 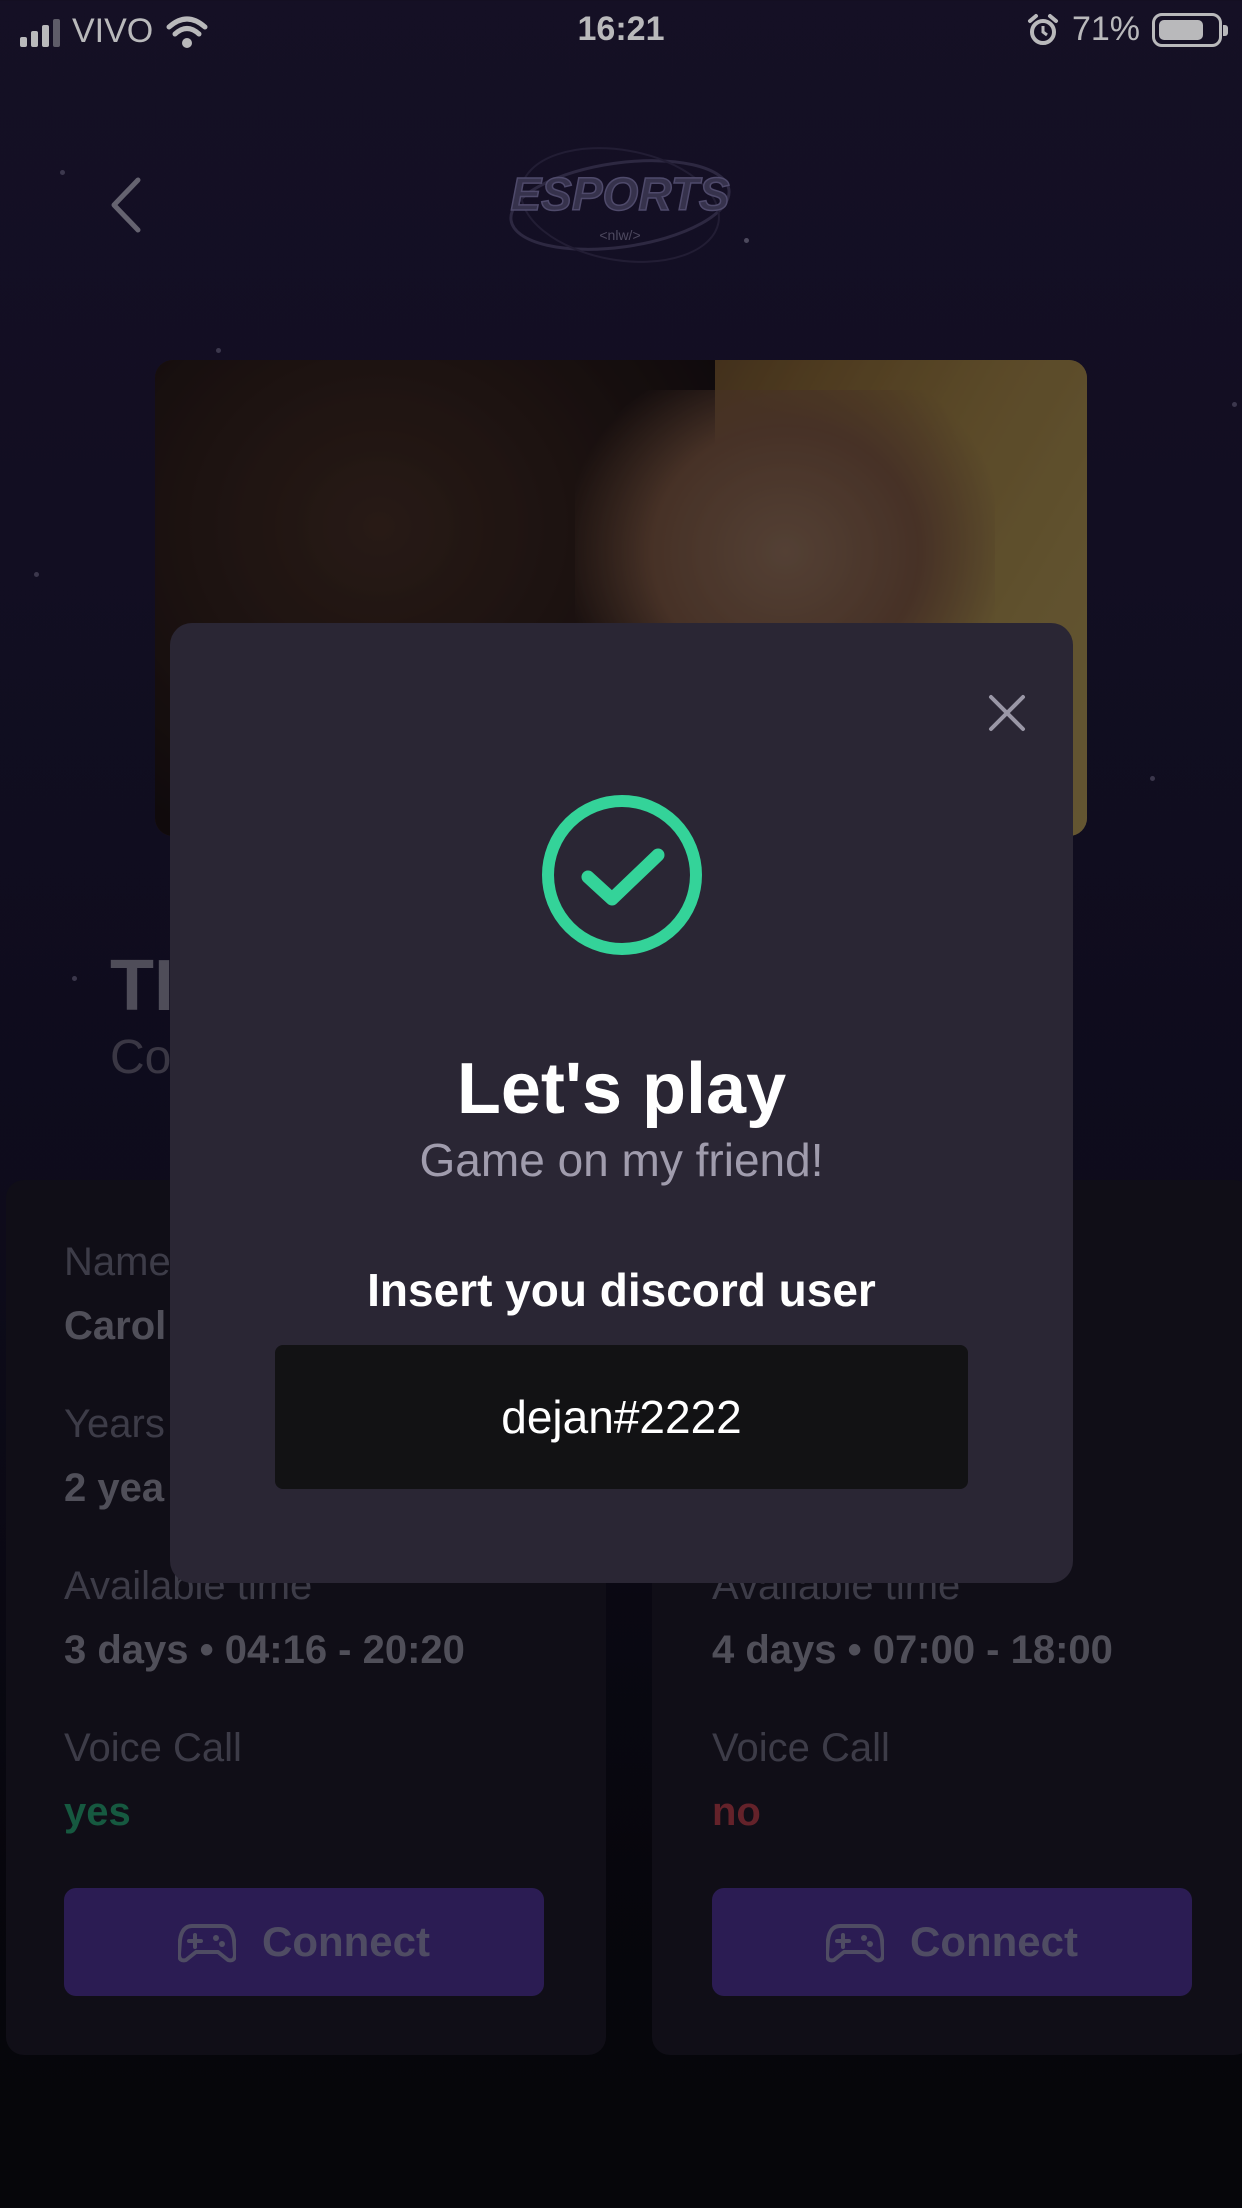 What do you see at coordinates (621, 1290) in the screenshot?
I see `discord-label: Insert you discord user` at bounding box center [621, 1290].